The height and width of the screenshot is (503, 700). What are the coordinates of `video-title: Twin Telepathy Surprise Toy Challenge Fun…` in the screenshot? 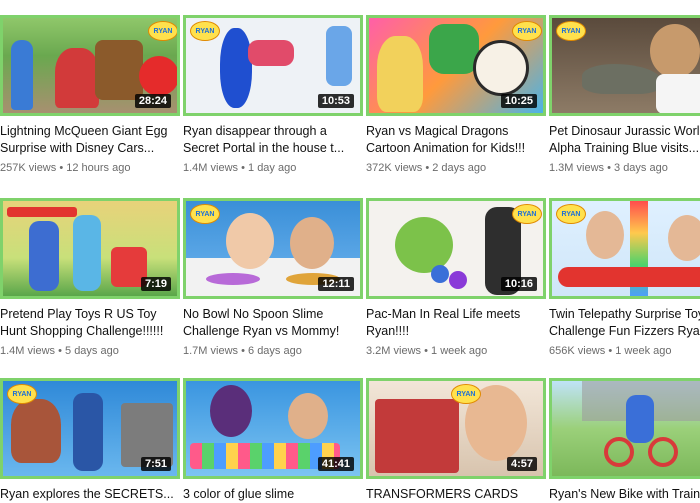 It's located at (624, 323).